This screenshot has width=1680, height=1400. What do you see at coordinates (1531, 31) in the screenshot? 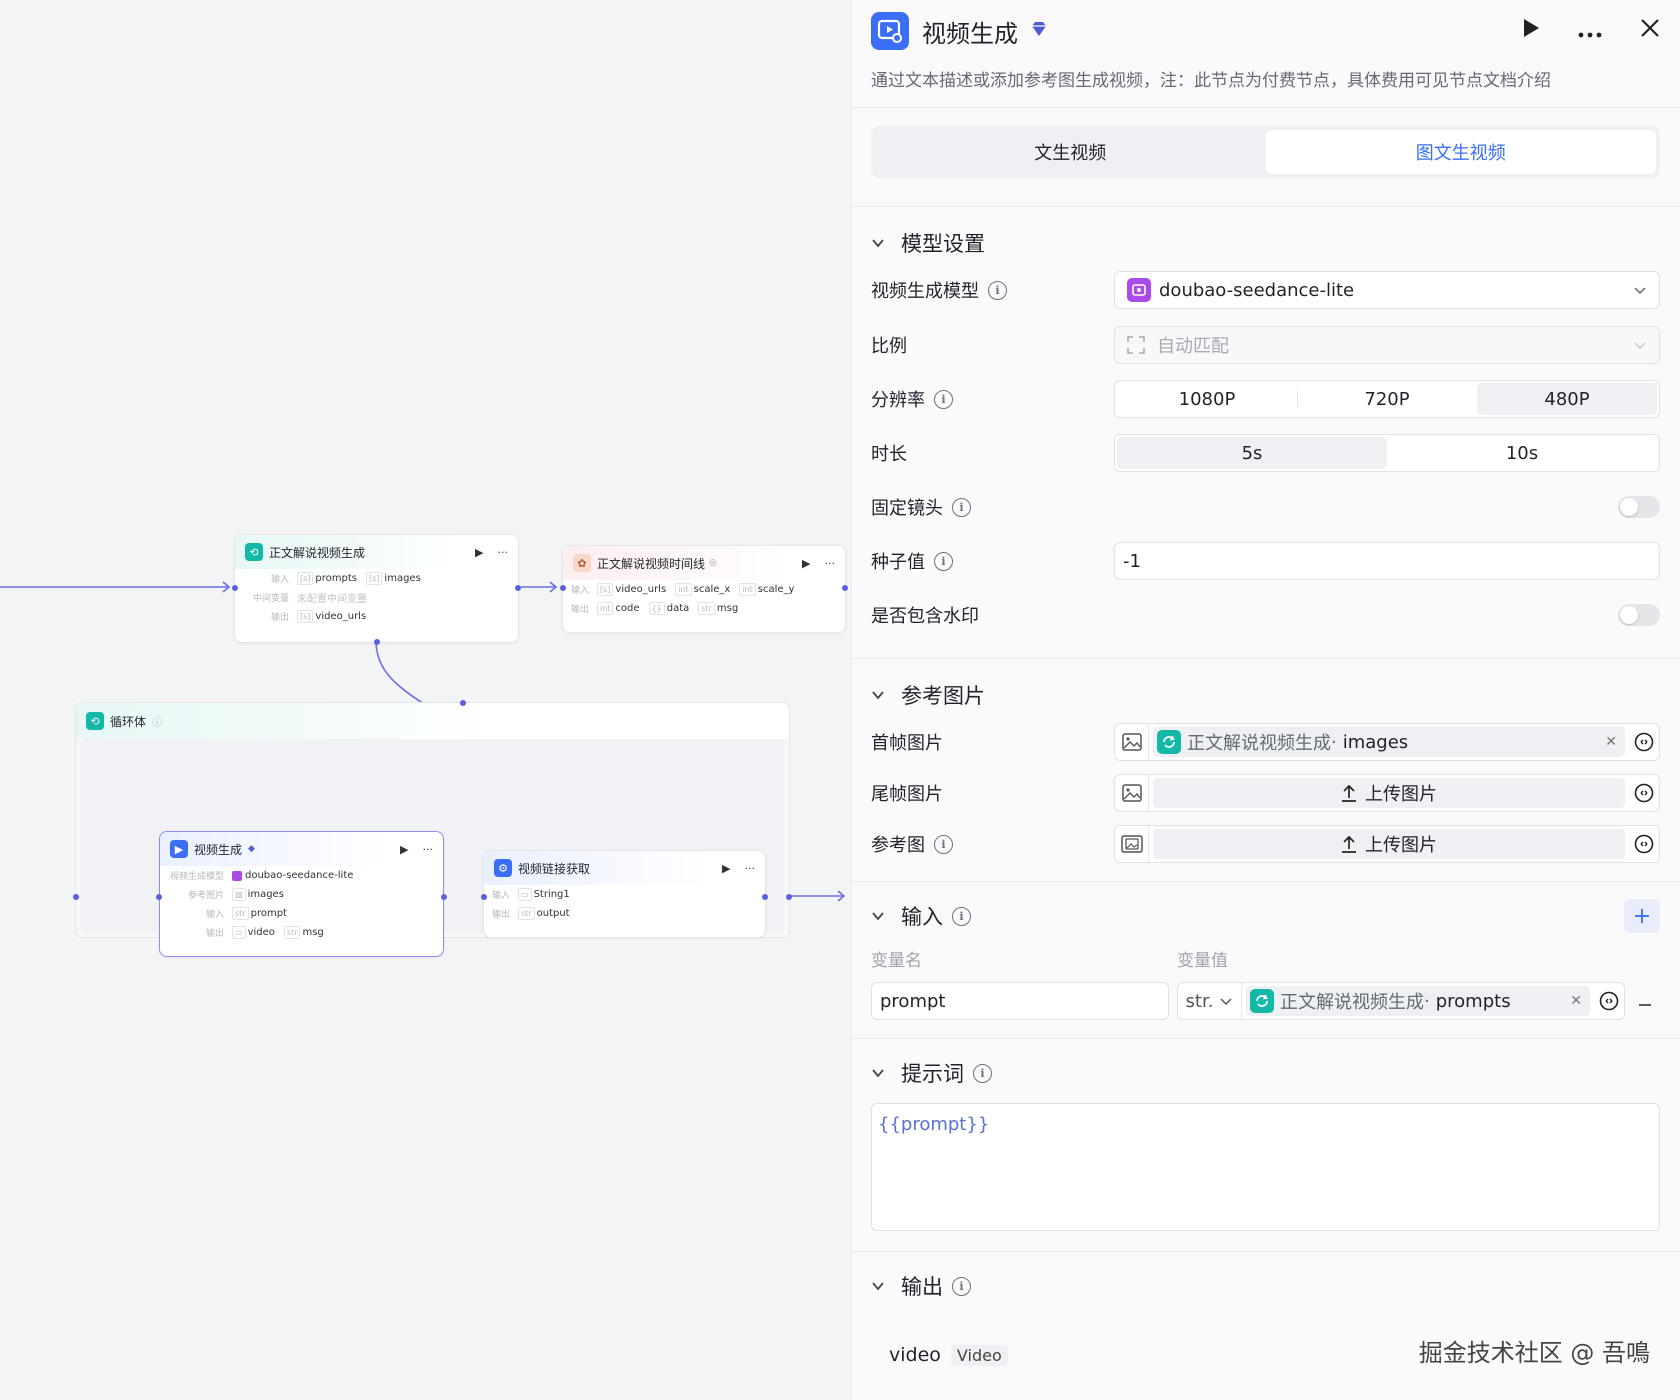
I see `run-icon` at bounding box center [1531, 31].